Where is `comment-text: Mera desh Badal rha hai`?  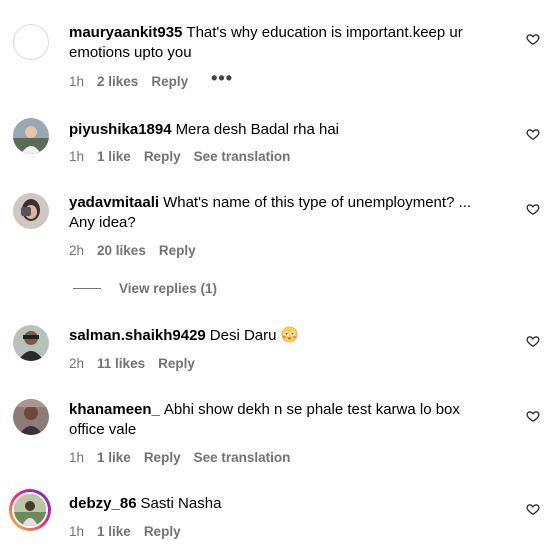
comment-text: Mera desh Badal rha hai is located at coordinates (257, 129).